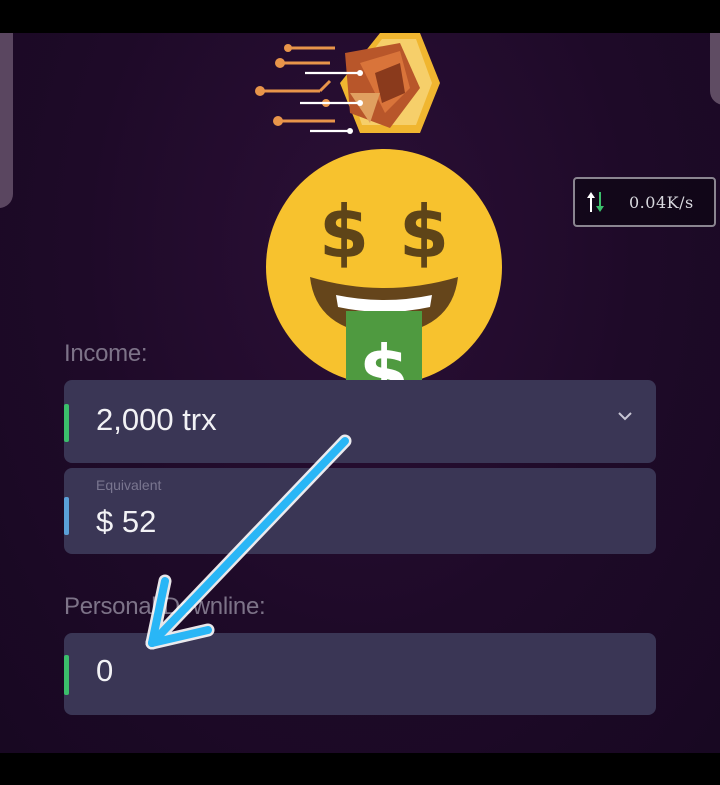 This screenshot has width=720, height=785. What do you see at coordinates (661, 202) in the screenshot?
I see `network-speed-value: 0.04K/s` at bounding box center [661, 202].